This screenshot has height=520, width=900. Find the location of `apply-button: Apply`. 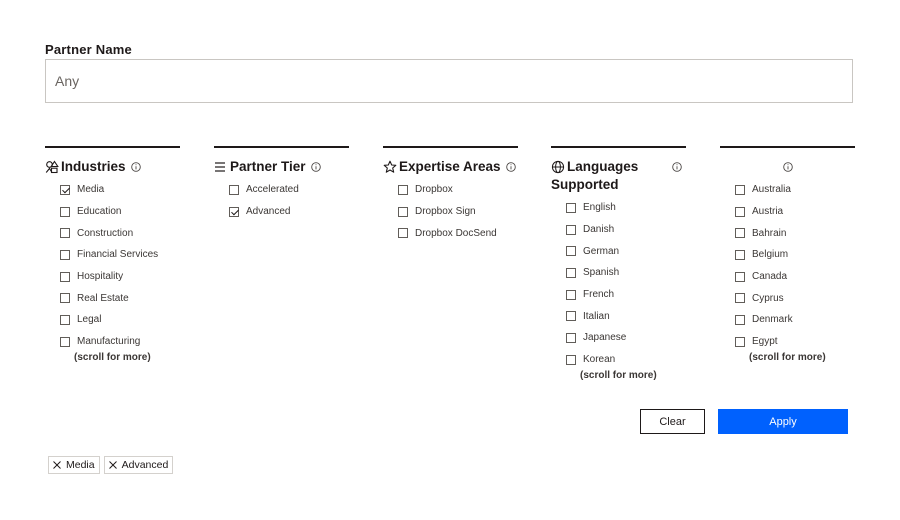

apply-button: Apply is located at coordinates (783, 421).